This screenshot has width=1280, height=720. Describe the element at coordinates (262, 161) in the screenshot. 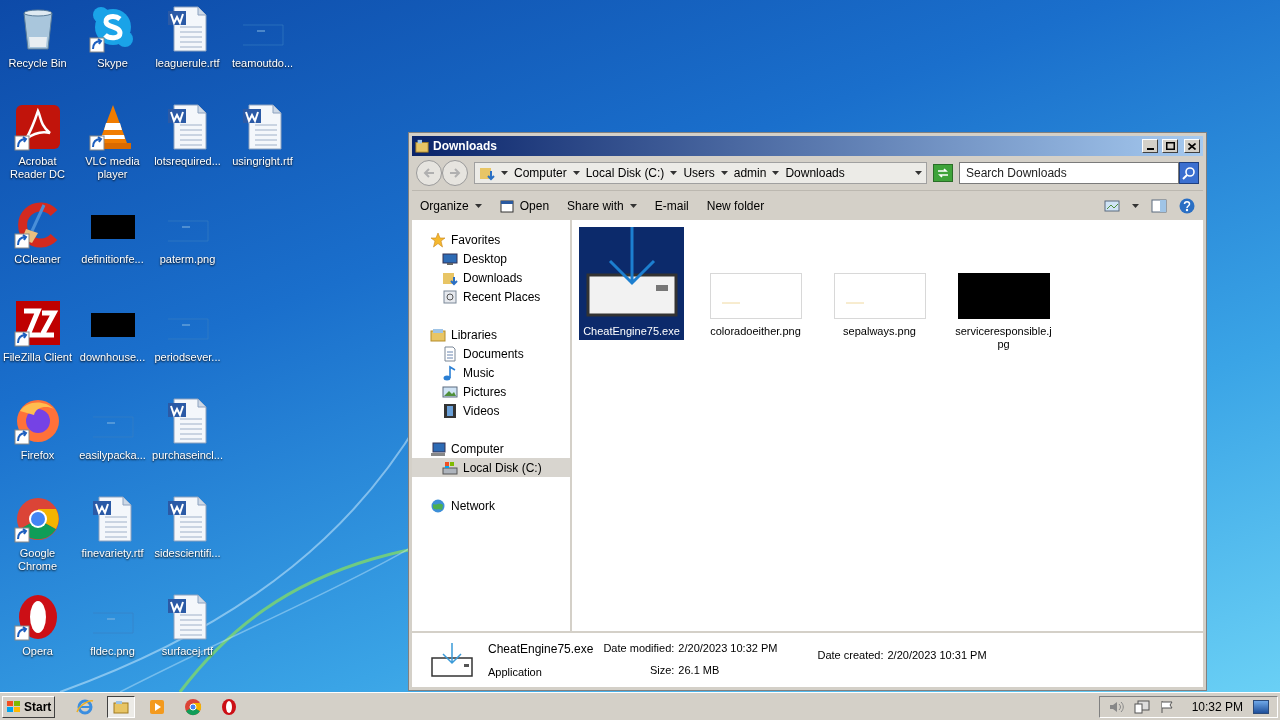

I see `desktop-icon-label: usingright.rtf` at that location.